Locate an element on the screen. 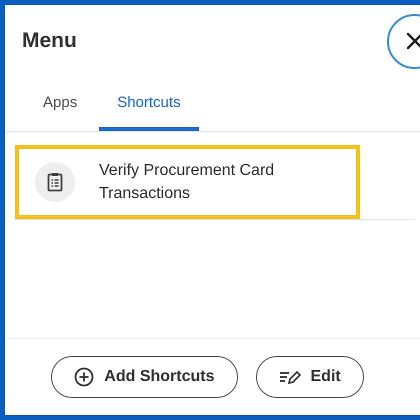 The height and width of the screenshot is (420, 420). menu-title: Menu is located at coordinates (49, 41).